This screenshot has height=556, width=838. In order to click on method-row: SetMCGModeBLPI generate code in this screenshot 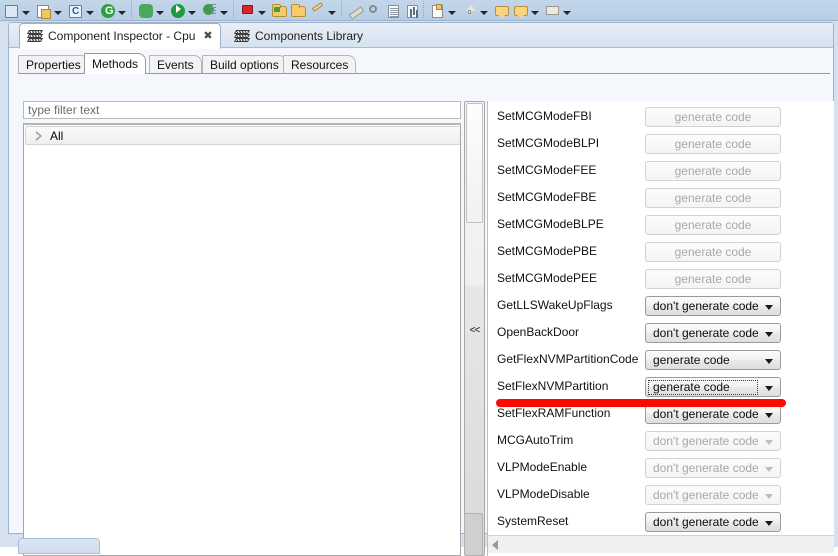, I will do `click(661, 143)`.